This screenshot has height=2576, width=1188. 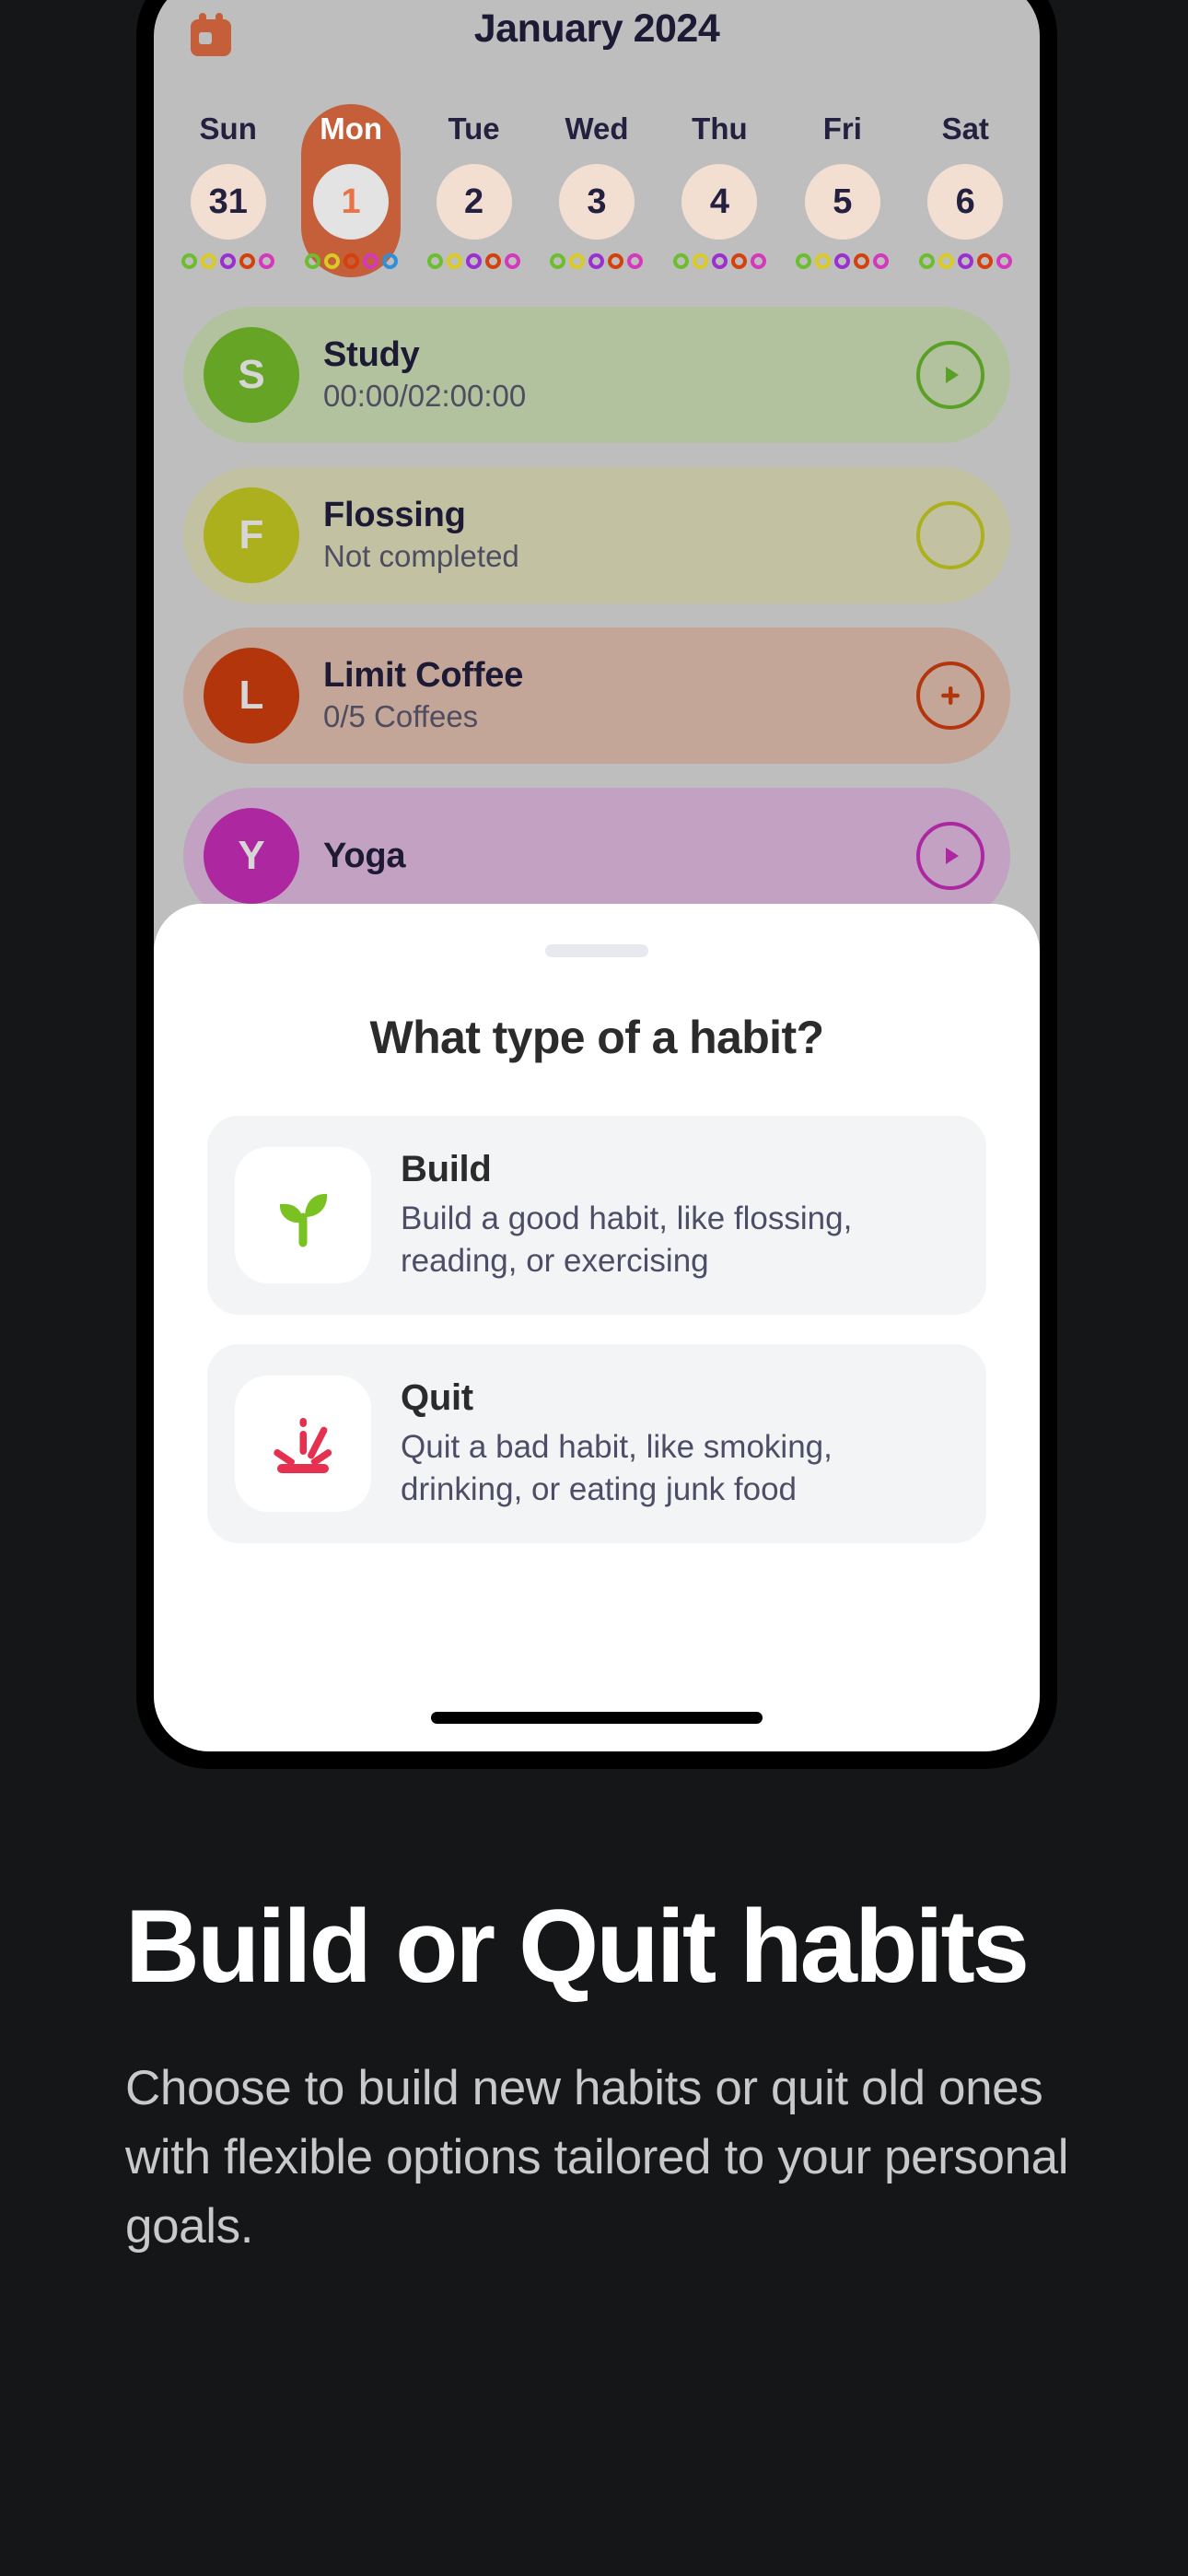 What do you see at coordinates (620, 375) in the screenshot?
I see `habit-texts: Study 00:00/02:00:00` at bounding box center [620, 375].